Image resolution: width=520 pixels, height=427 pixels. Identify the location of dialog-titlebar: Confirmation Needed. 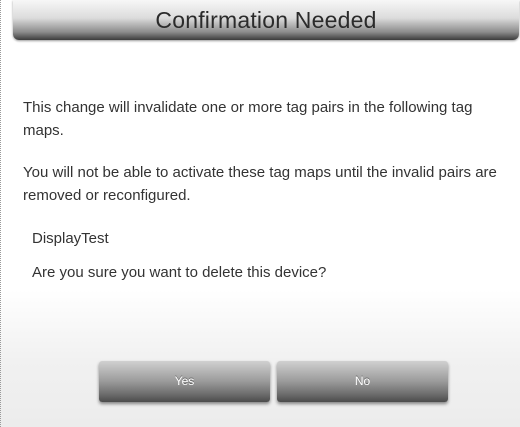
(266, 20).